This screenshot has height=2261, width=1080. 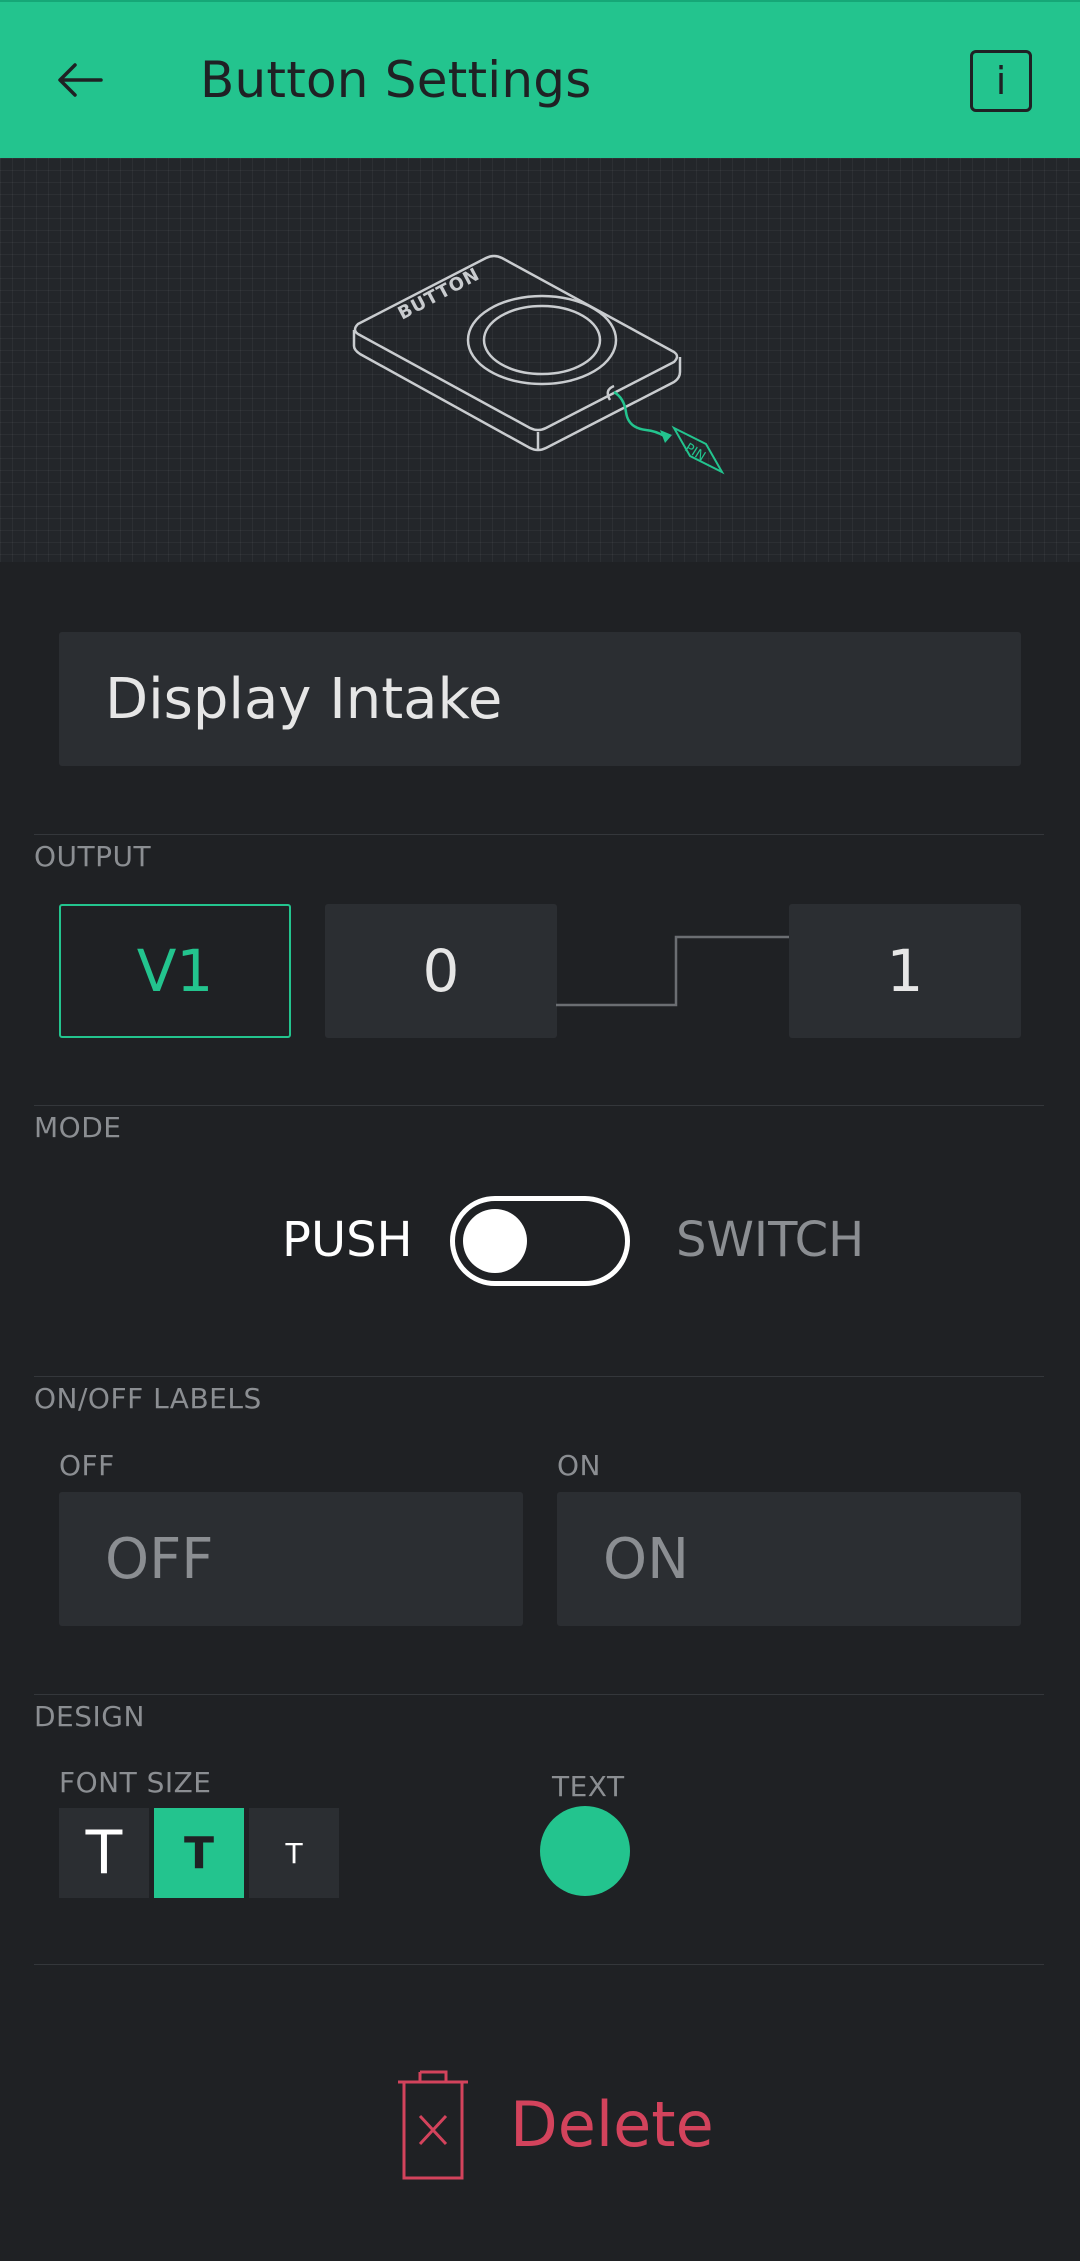 I want to click on text-color-picker, so click(x=585, y=1851).